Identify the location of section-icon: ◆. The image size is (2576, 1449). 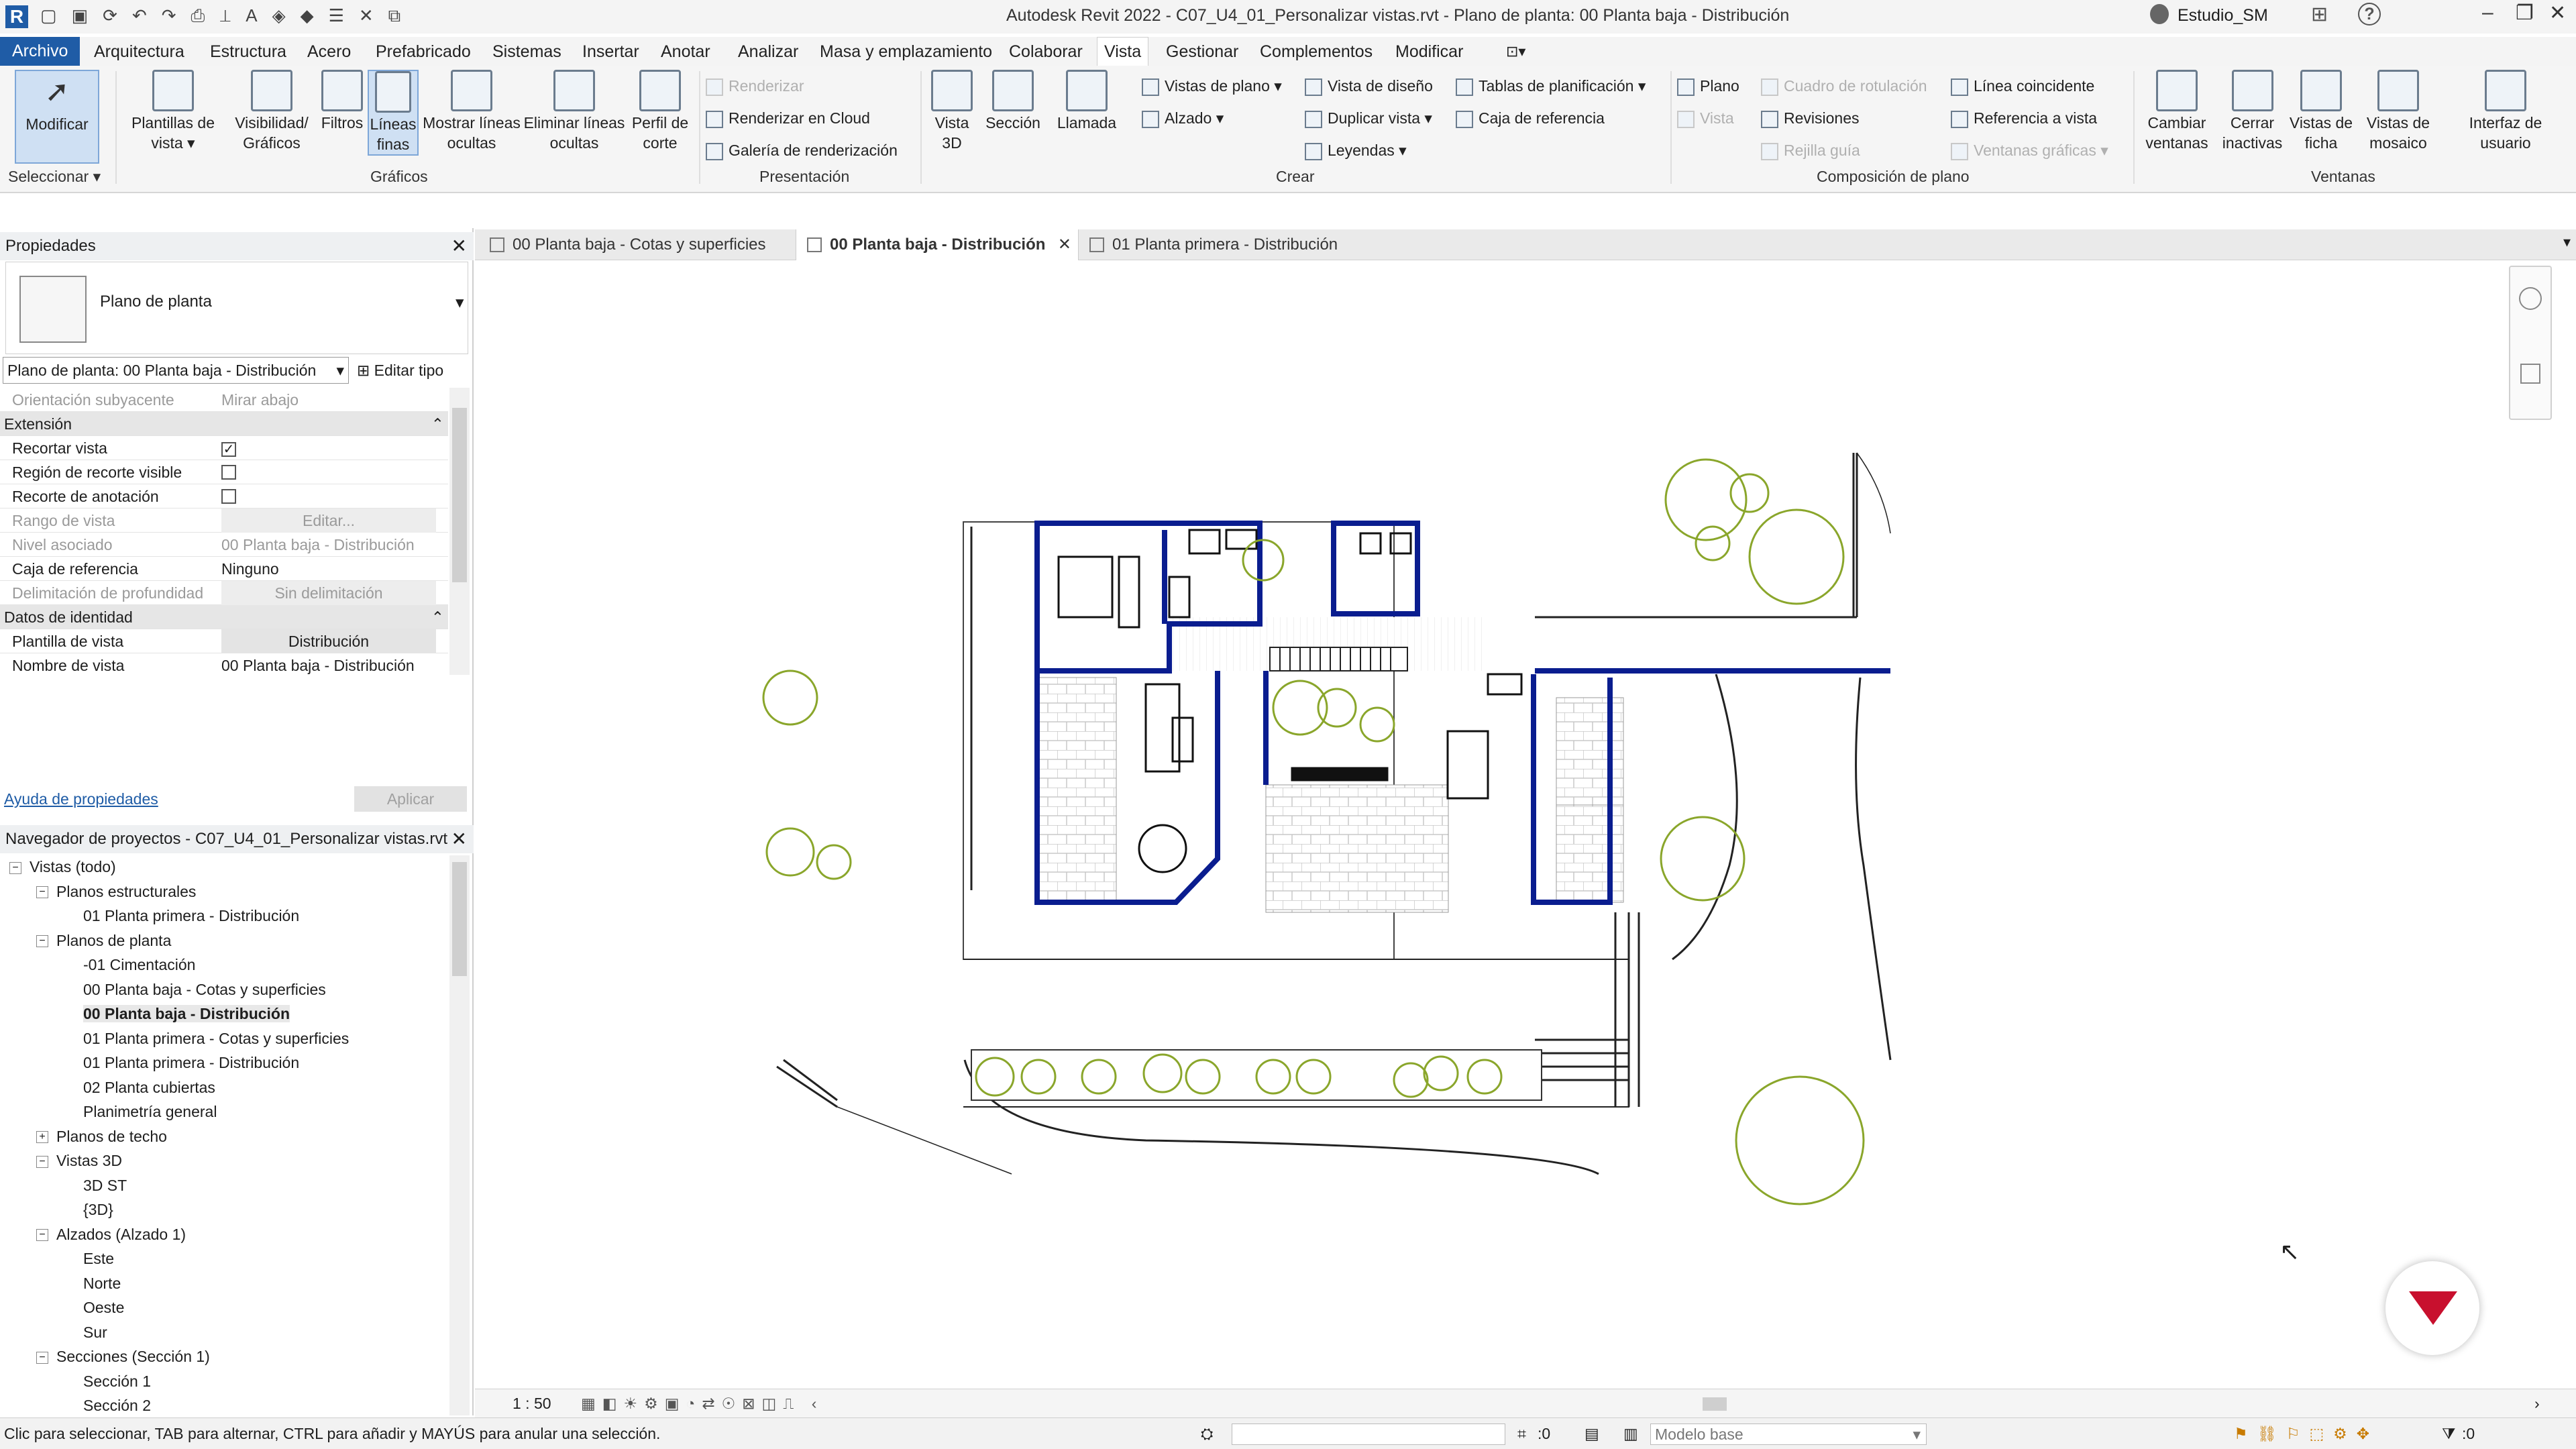
(315, 15).